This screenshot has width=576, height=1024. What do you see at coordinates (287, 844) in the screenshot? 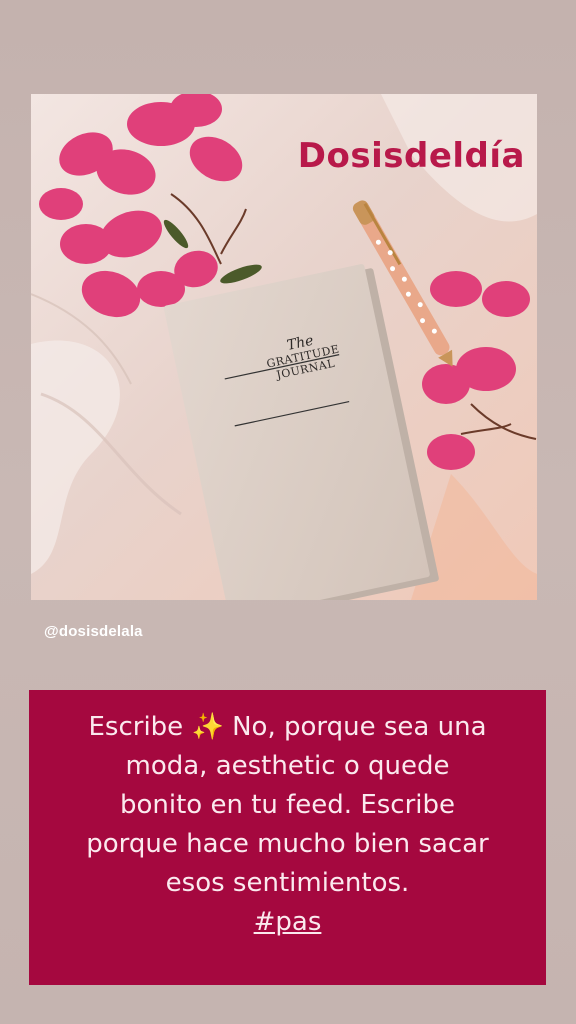
I see `caption-line-4: porque hace mucho bien sacar` at bounding box center [287, 844].